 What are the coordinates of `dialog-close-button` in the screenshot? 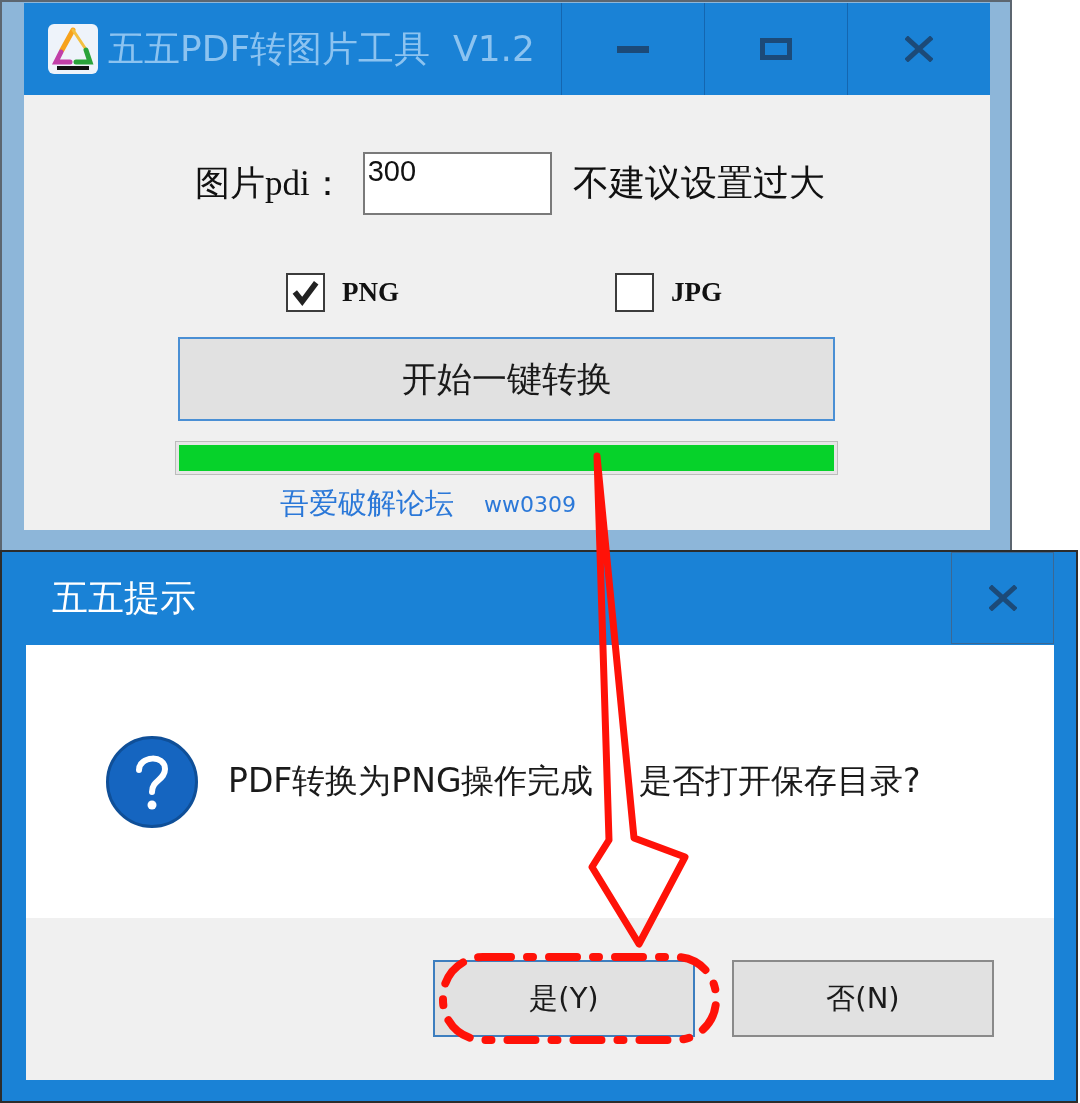 It's located at (1002, 598).